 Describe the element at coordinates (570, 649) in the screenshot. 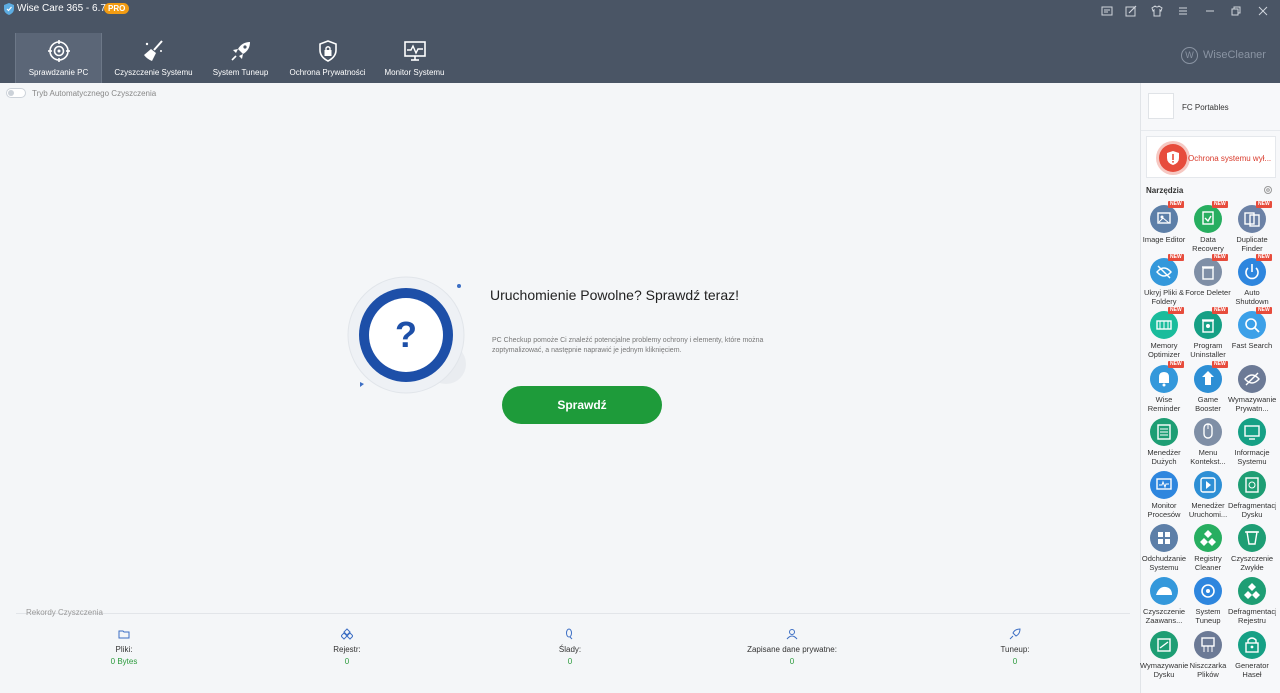

I see `record-label: Ślady:` at that location.